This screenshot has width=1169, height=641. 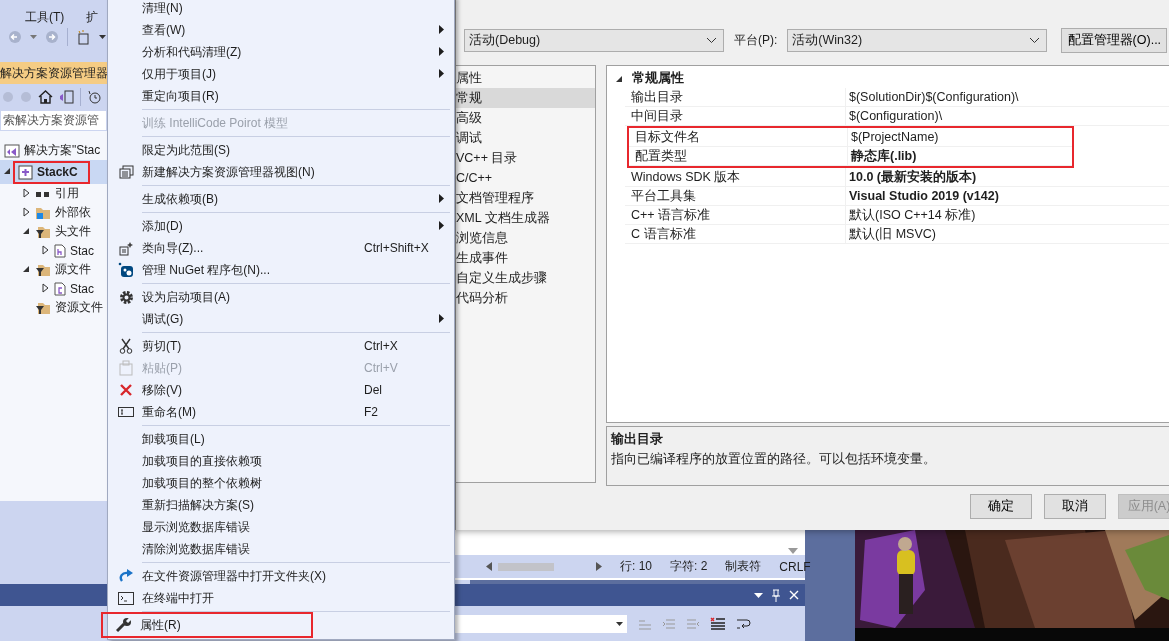 I want to click on menu-item: 卸载项目(L), so click(x=281, y=439).